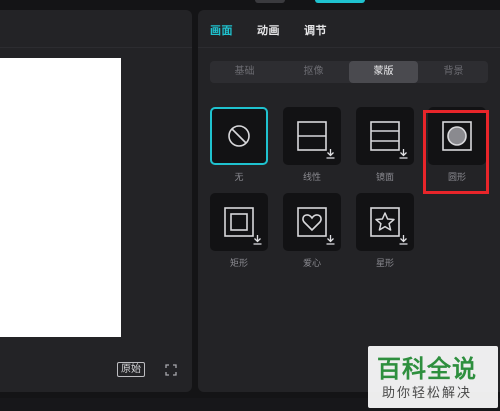 The width and height of the screenshot is (500, 411). What do you see at coordinates (239, 178) in the screenshot?
I see `mask-label: 无` at bounding box center [239, 178].